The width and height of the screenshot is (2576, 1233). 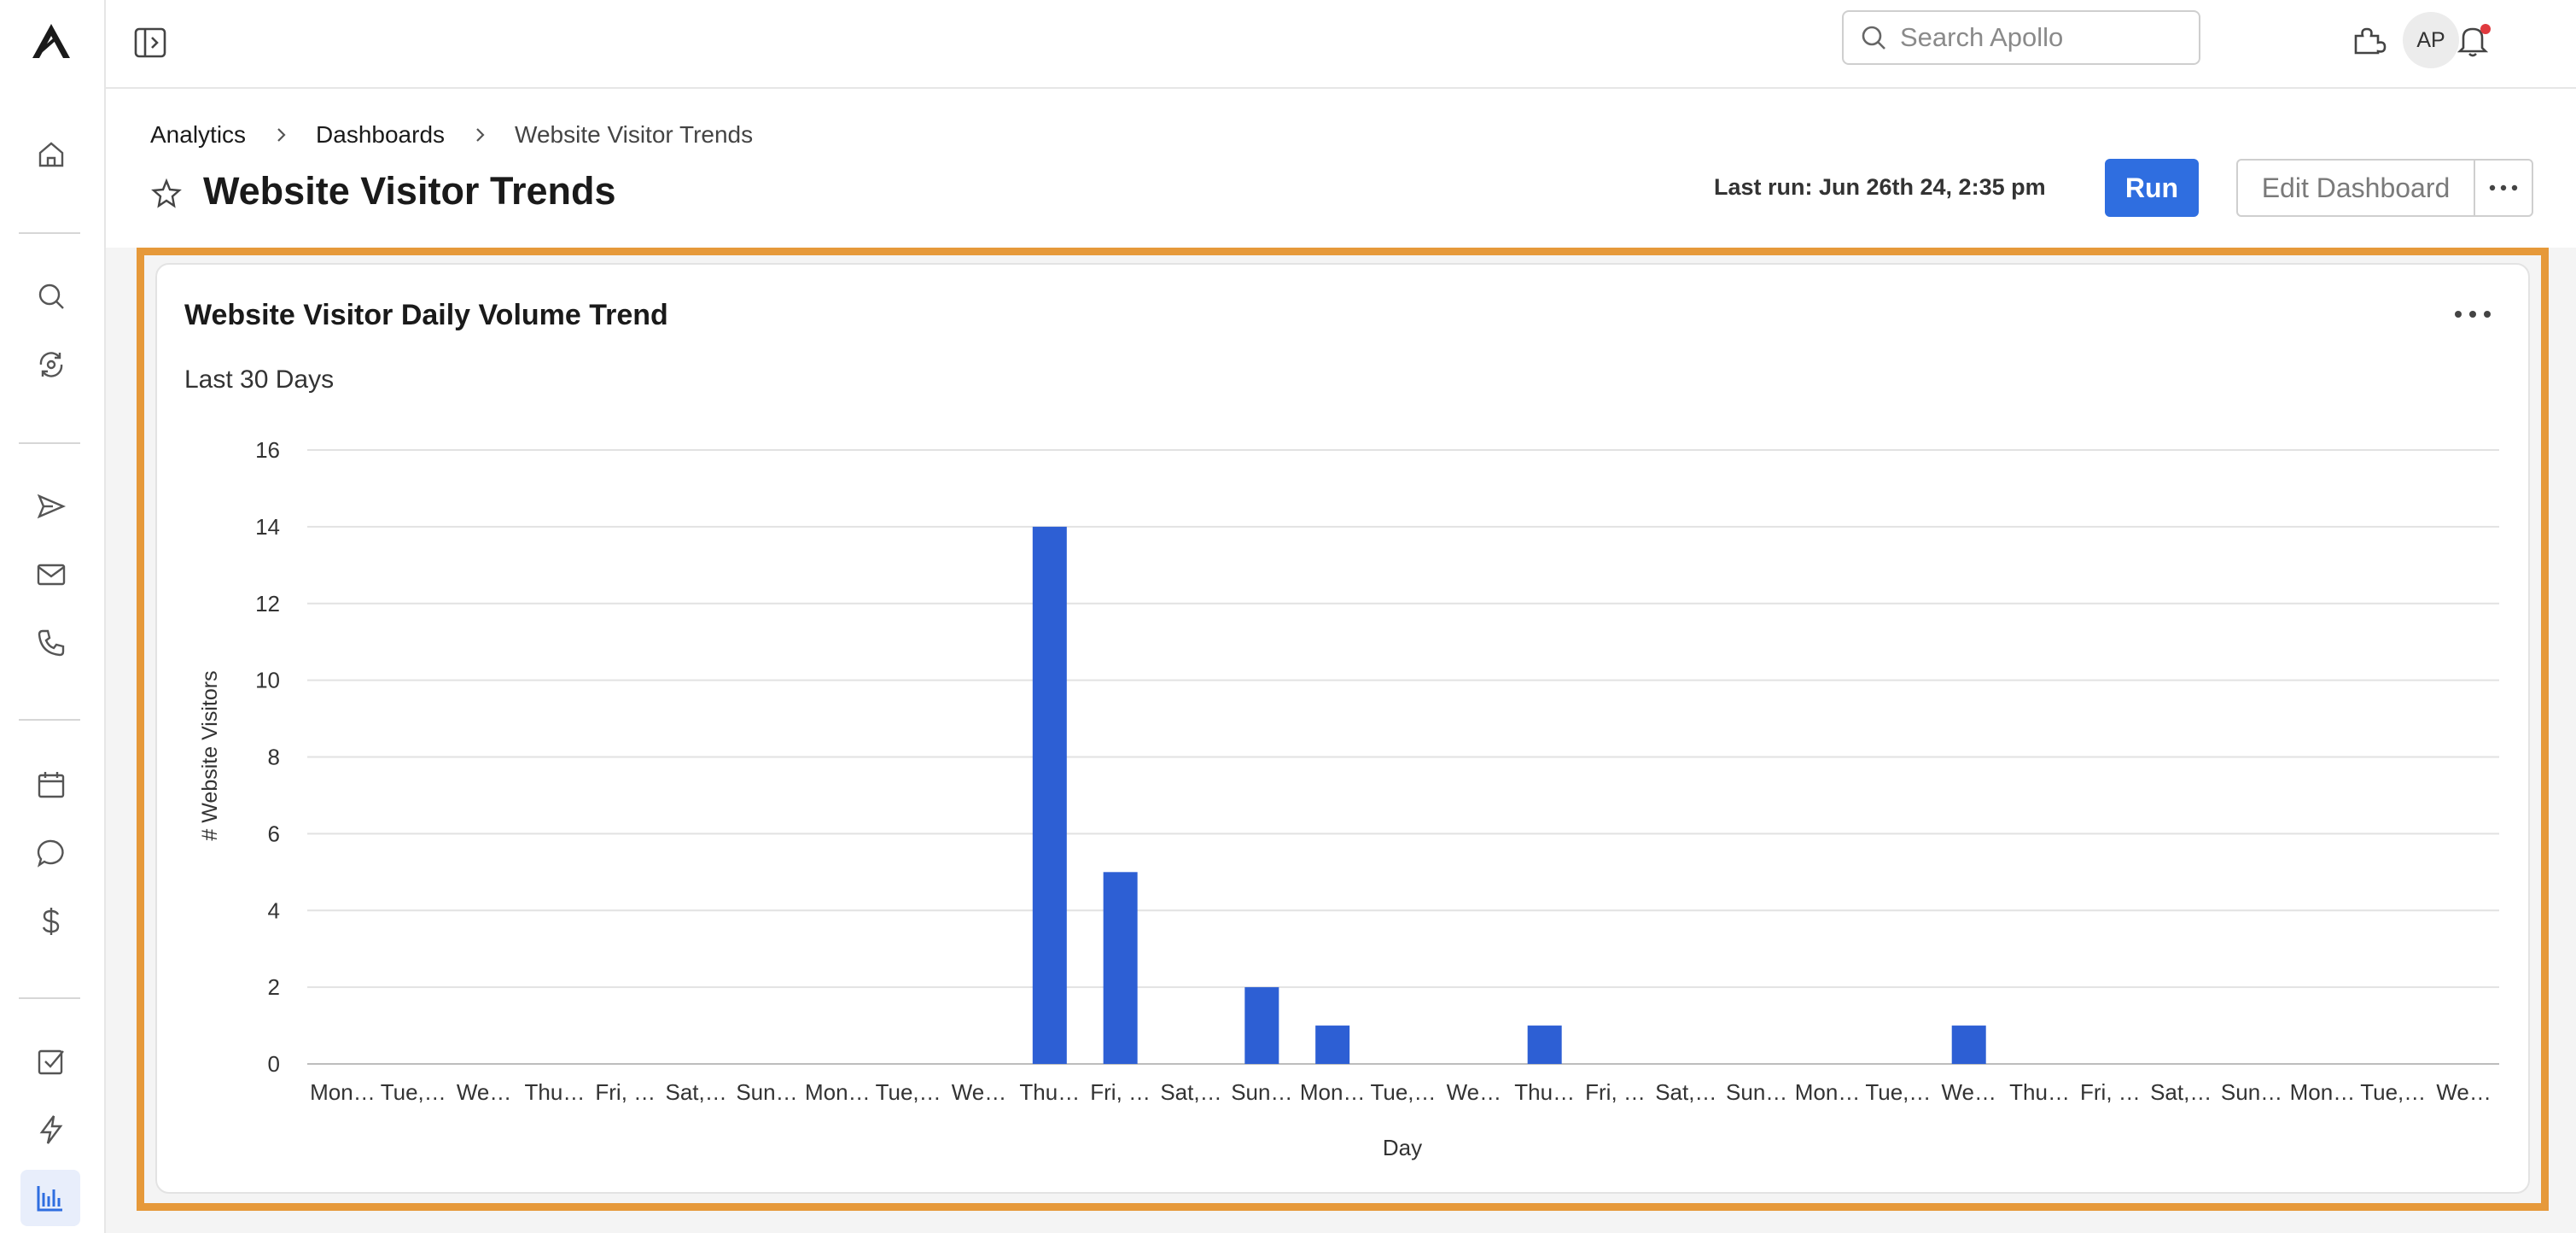 I want to click on mail-icon, so click(x=51, y=574).